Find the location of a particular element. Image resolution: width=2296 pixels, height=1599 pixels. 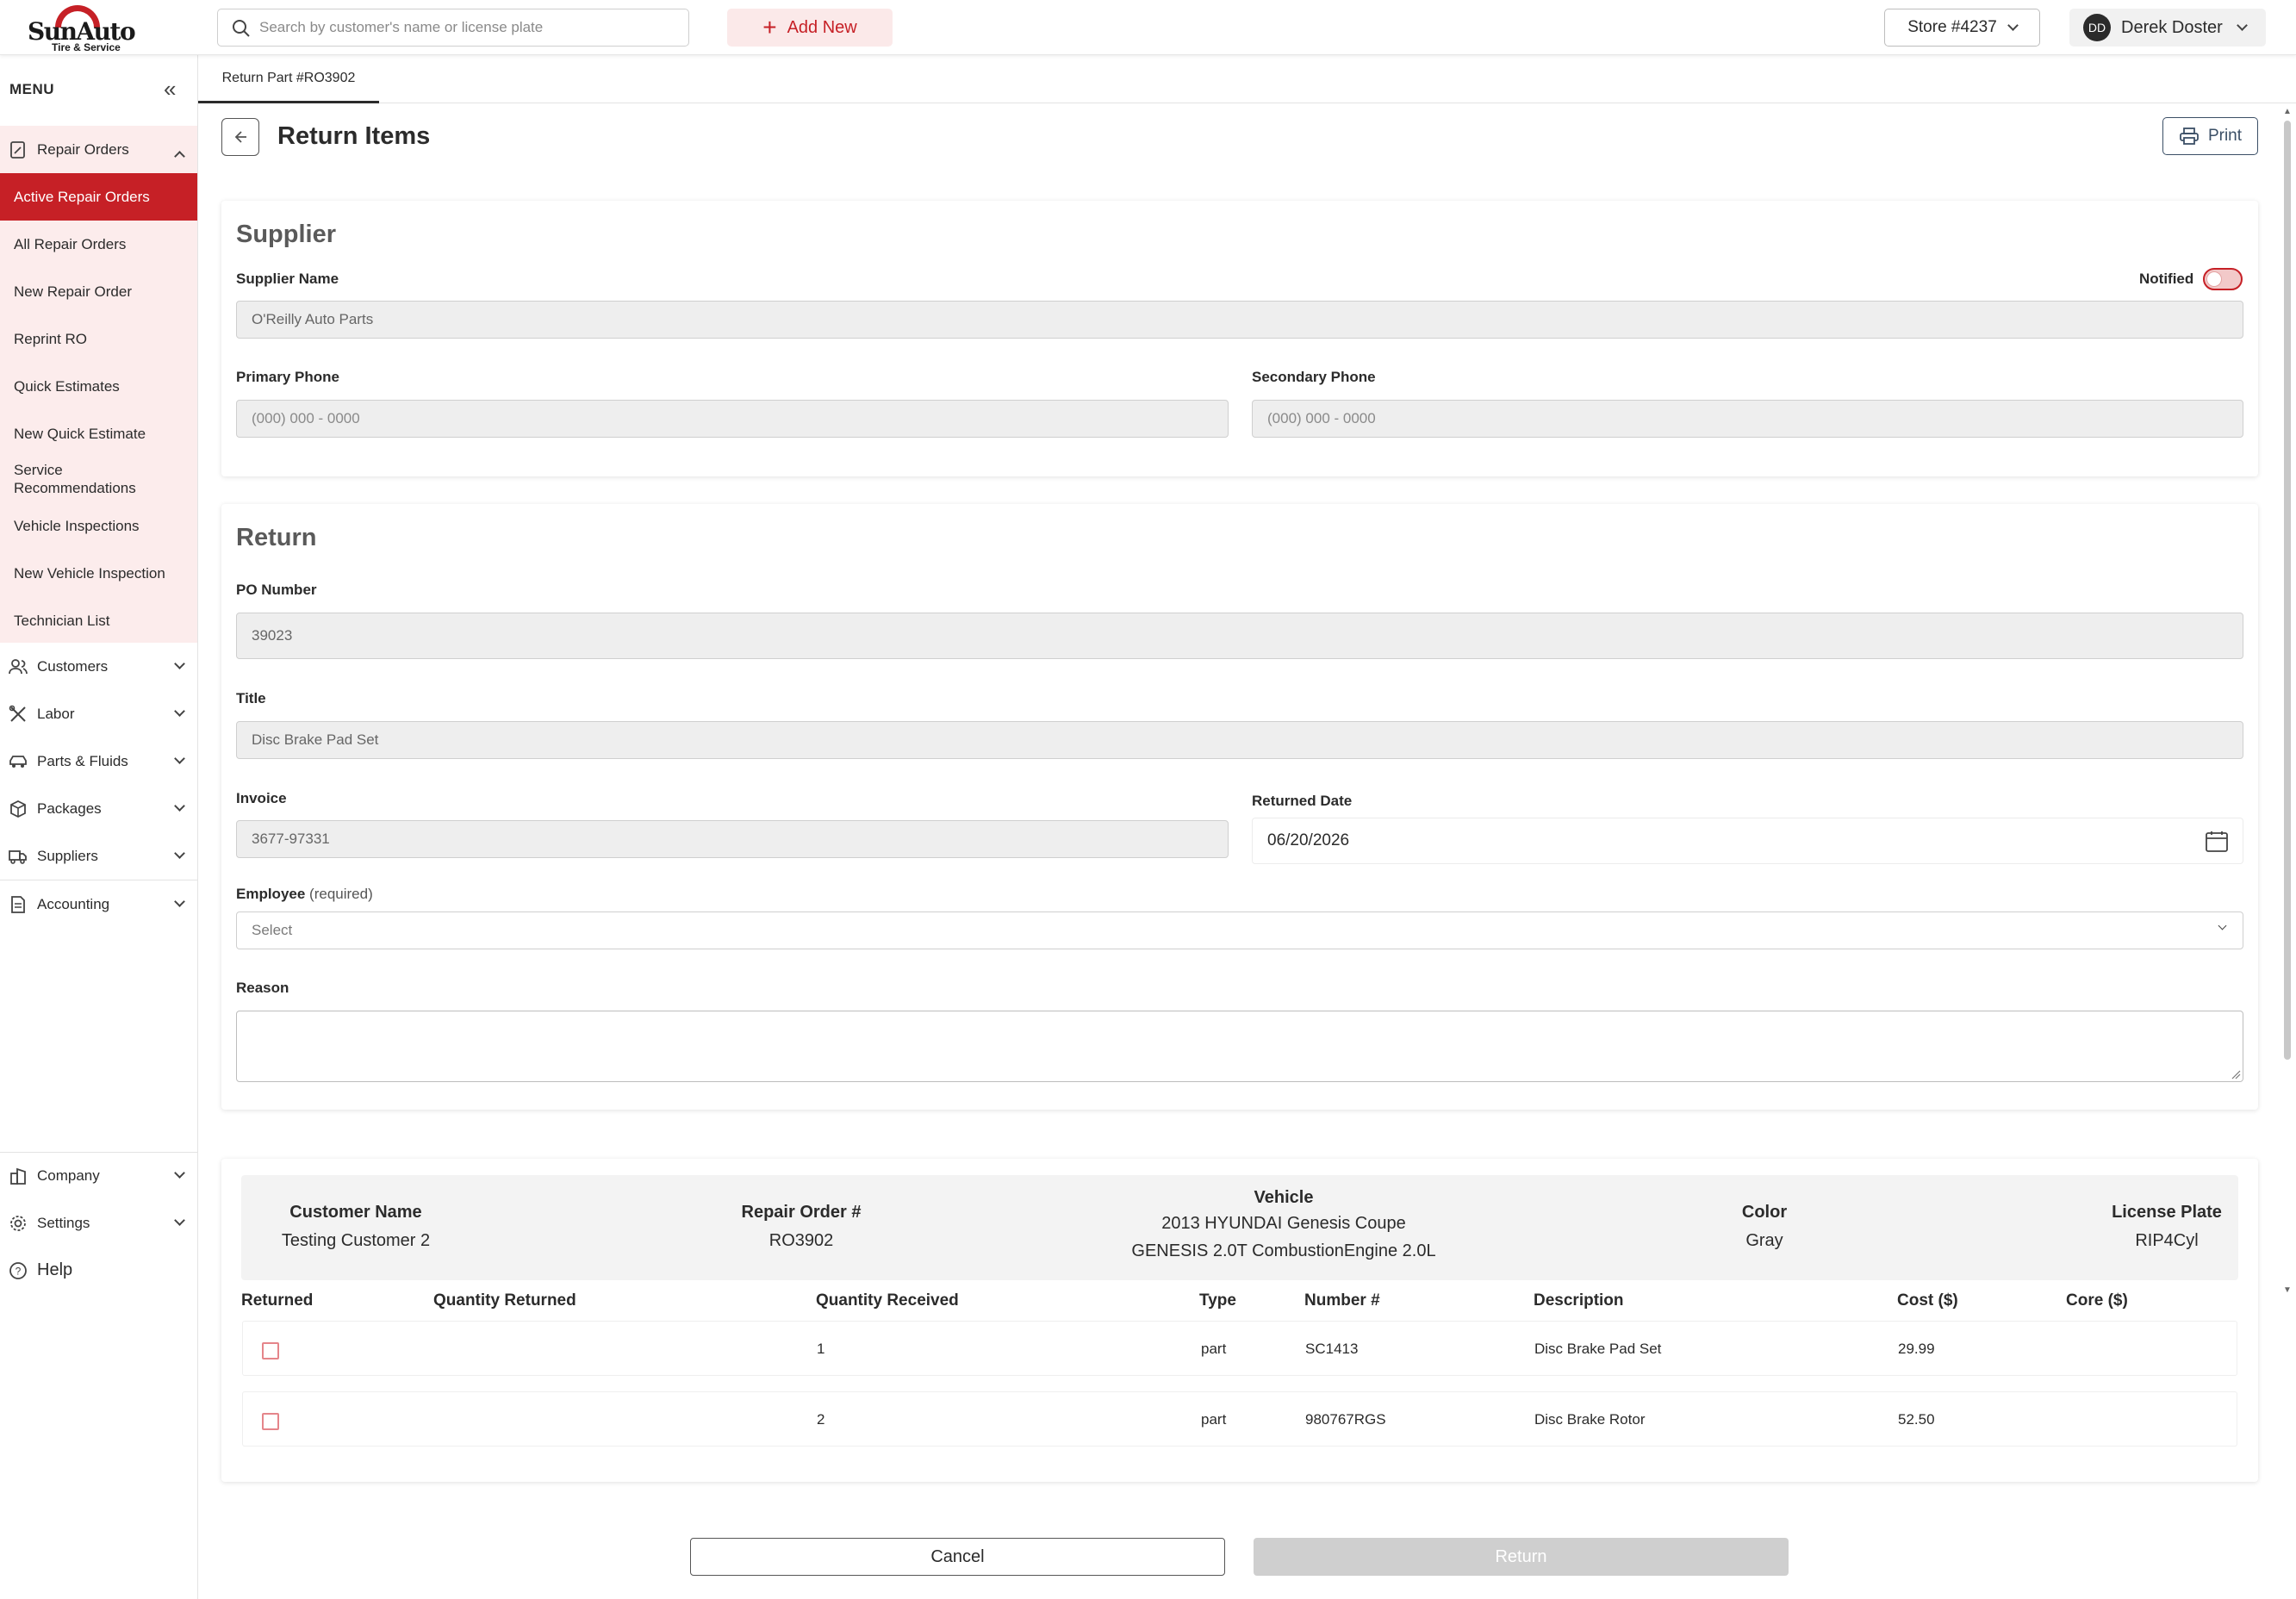

notified-toggle is located at coordinates (2223, 279).